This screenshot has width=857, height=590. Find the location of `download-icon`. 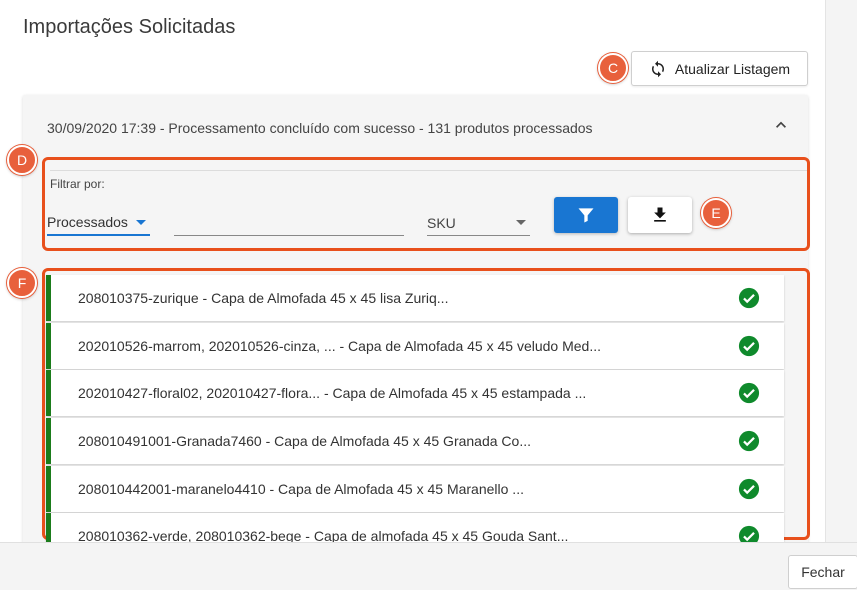

download-icon is located at coordinates (660, 214).